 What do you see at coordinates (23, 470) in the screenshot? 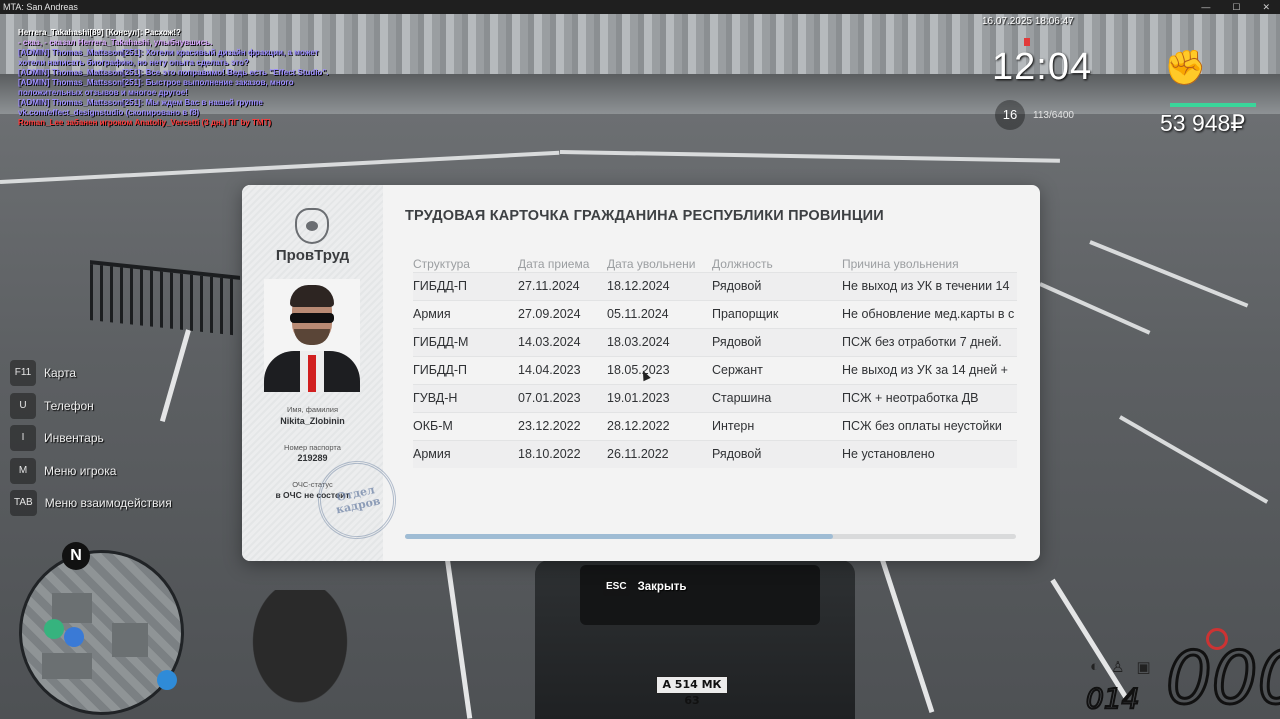
I see `bind-key: M` at bounding box center [23, 470].